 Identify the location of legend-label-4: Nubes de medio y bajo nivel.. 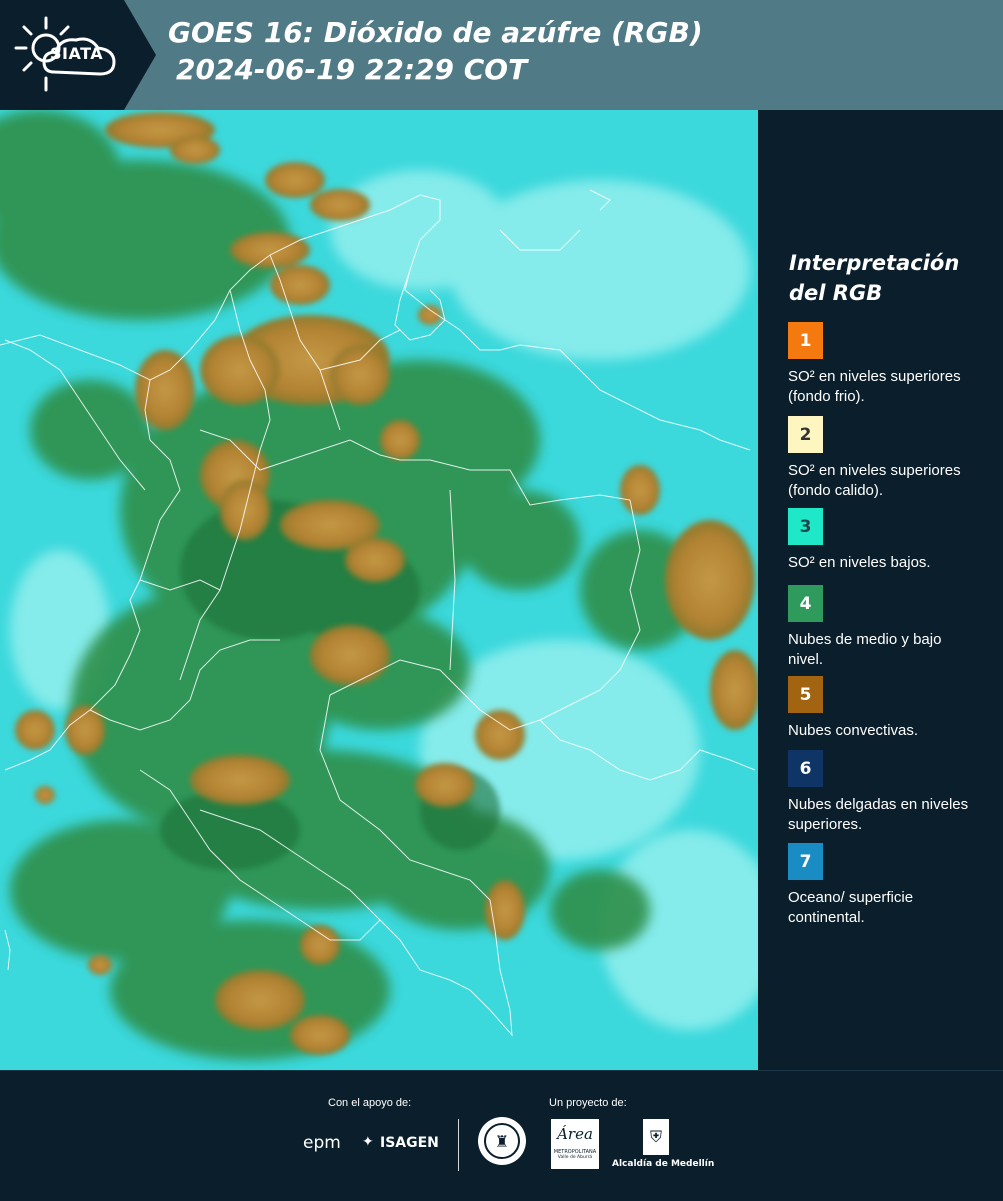
(865, 649).